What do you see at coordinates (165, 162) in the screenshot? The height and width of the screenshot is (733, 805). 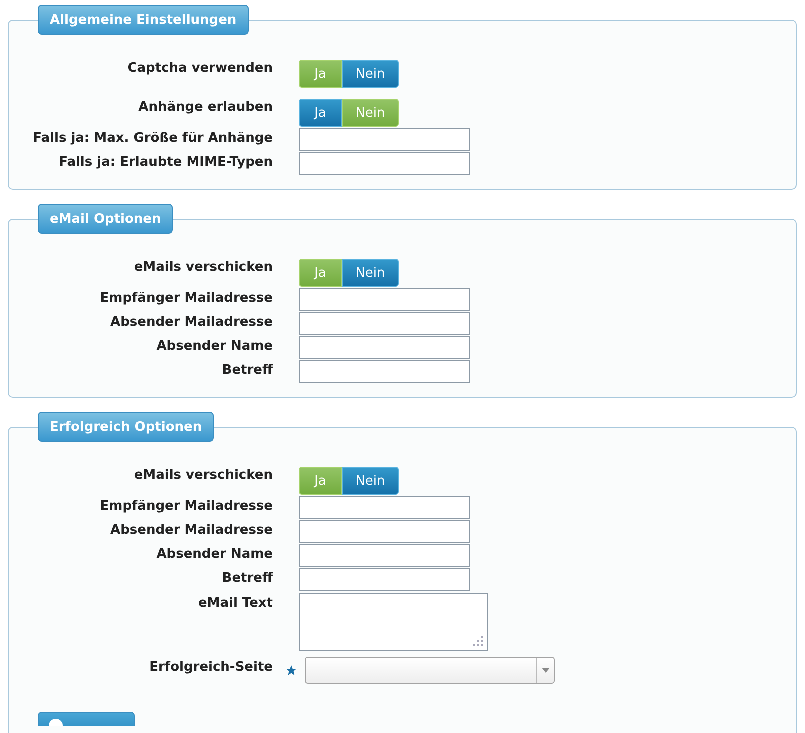 I see `field-label: Falls ja: Erlaubte MIME-Typen` at bounding box center [165, 162].